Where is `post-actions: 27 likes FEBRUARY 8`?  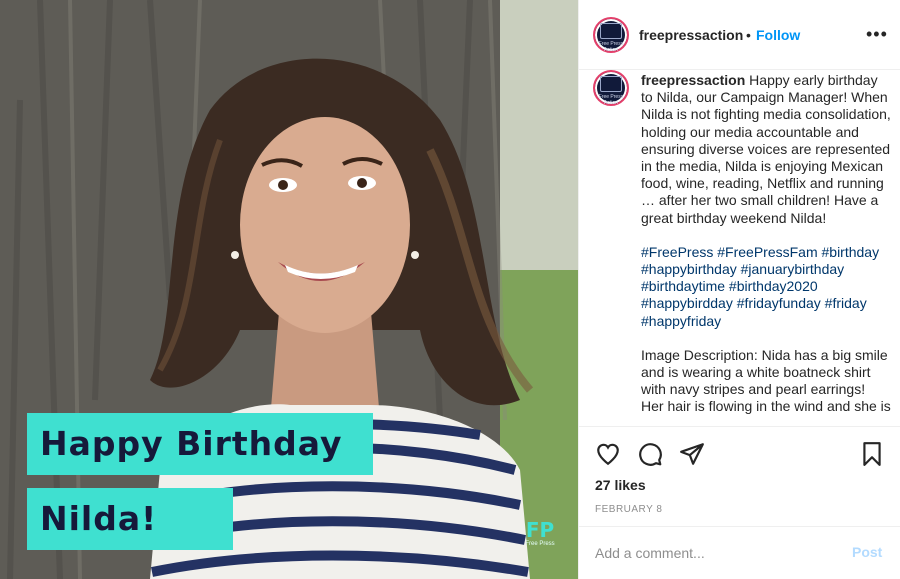
post-actions: 27 likes FEBRUARY 8 is located at coordinates (739, 476).